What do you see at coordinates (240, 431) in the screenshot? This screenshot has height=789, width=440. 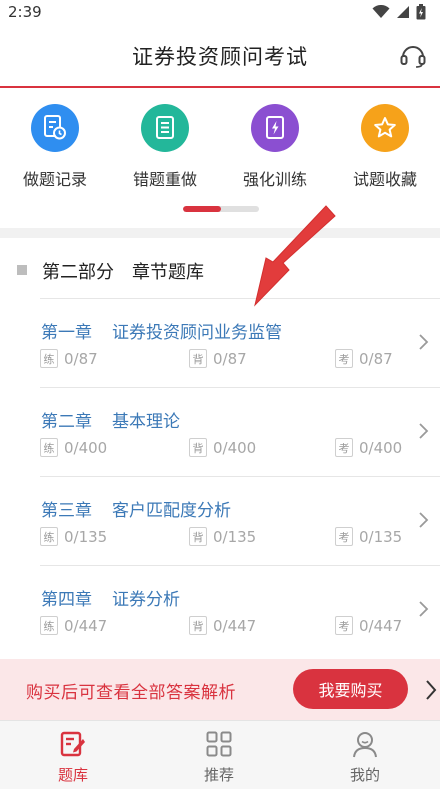 I see `chapter-row: 第二章 基本理论练 0/400 背 0/400 考 0/400` at bounding box center [240, 431].